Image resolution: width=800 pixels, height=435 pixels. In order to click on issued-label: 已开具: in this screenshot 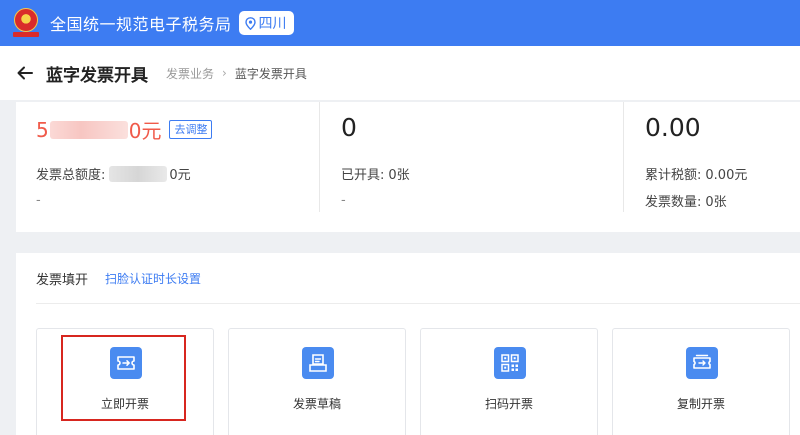, I will do `click(363, 175)`.